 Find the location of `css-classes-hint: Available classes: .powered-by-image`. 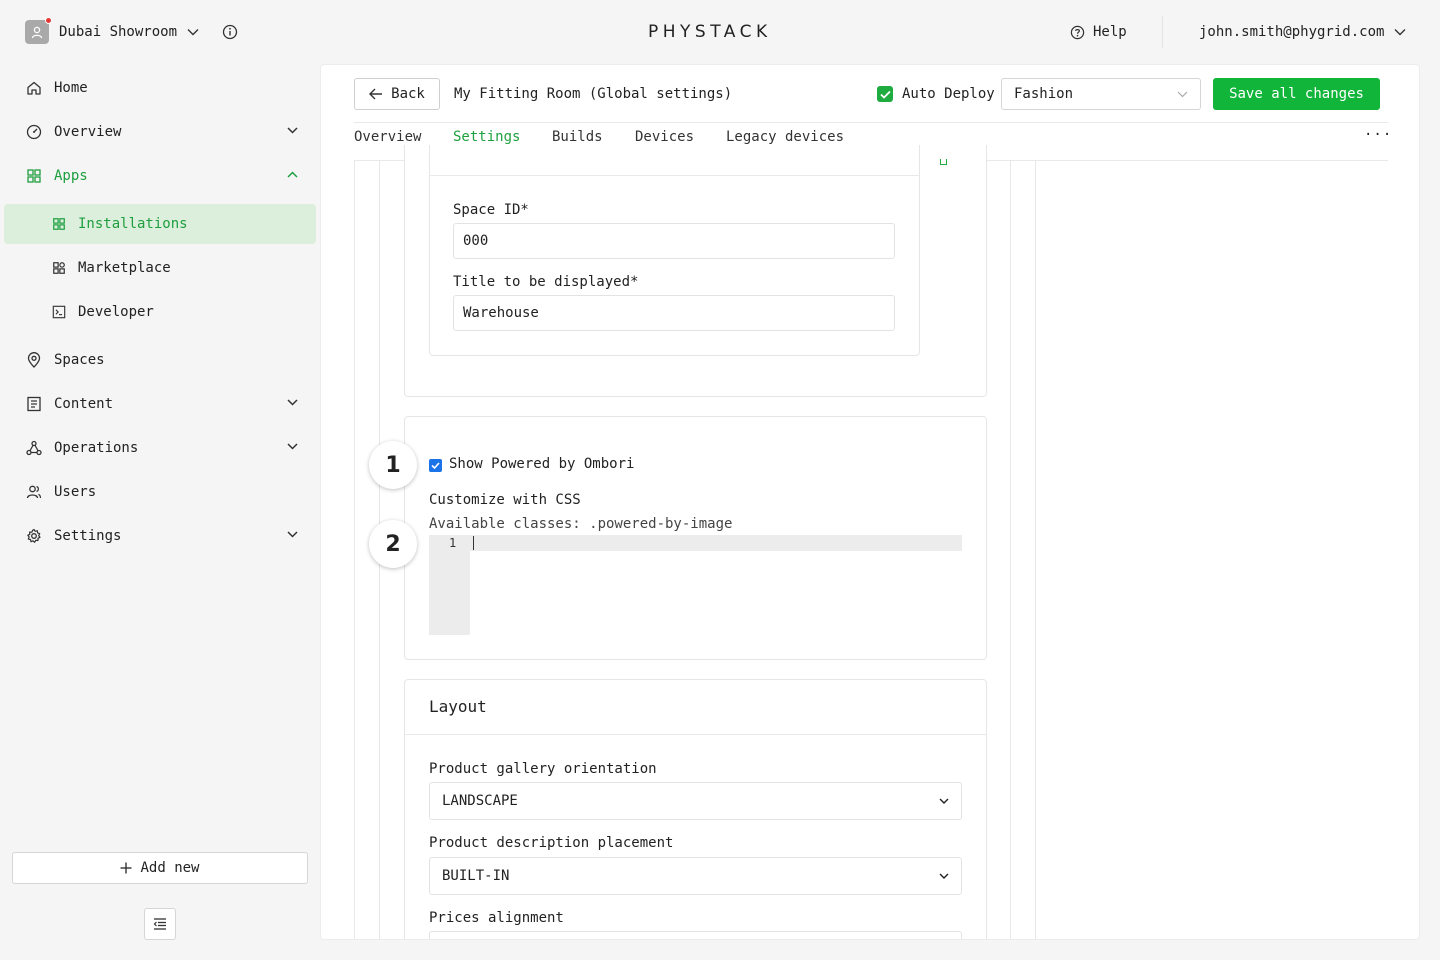

css-classes-hint: Available classes: .powered-by-image is located at coordinates (581, 524).